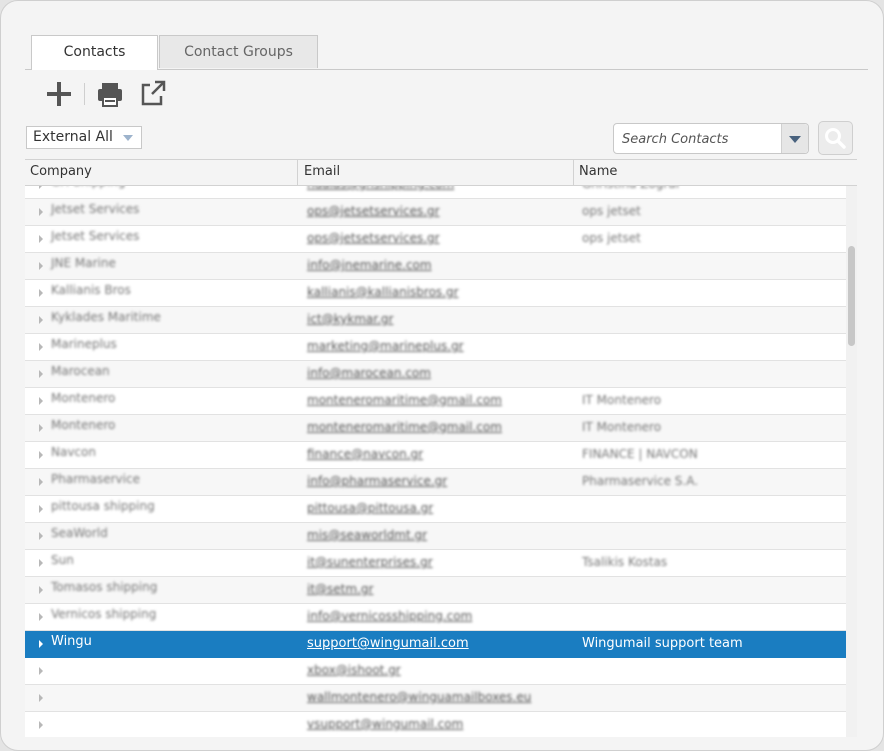 The width and height of the screenshot is (884, 751). Describe the element at coordinates (439, 373) in the screenshot. I see `cell-email-link: info@marocean.com` at that location.